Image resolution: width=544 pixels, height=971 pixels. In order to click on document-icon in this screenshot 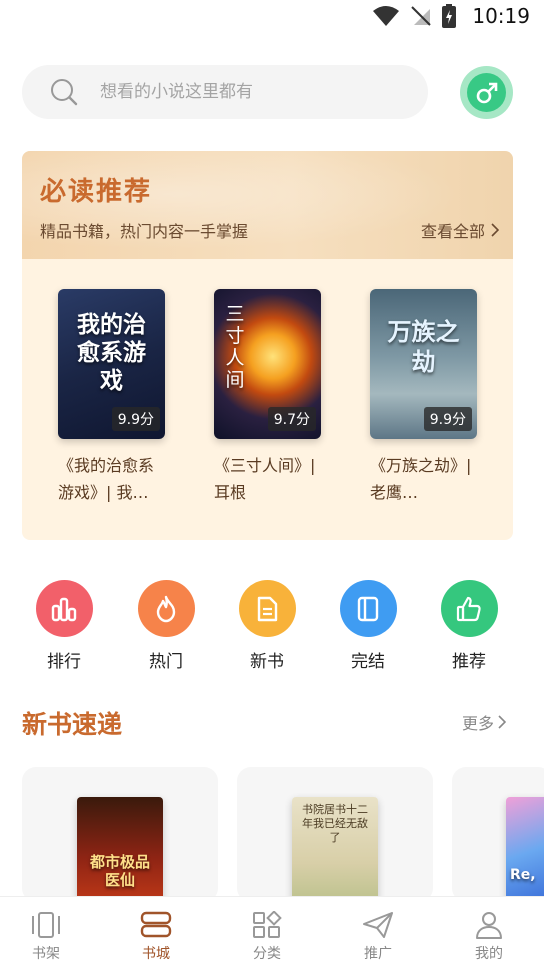, I will do `click(267, 608)`.